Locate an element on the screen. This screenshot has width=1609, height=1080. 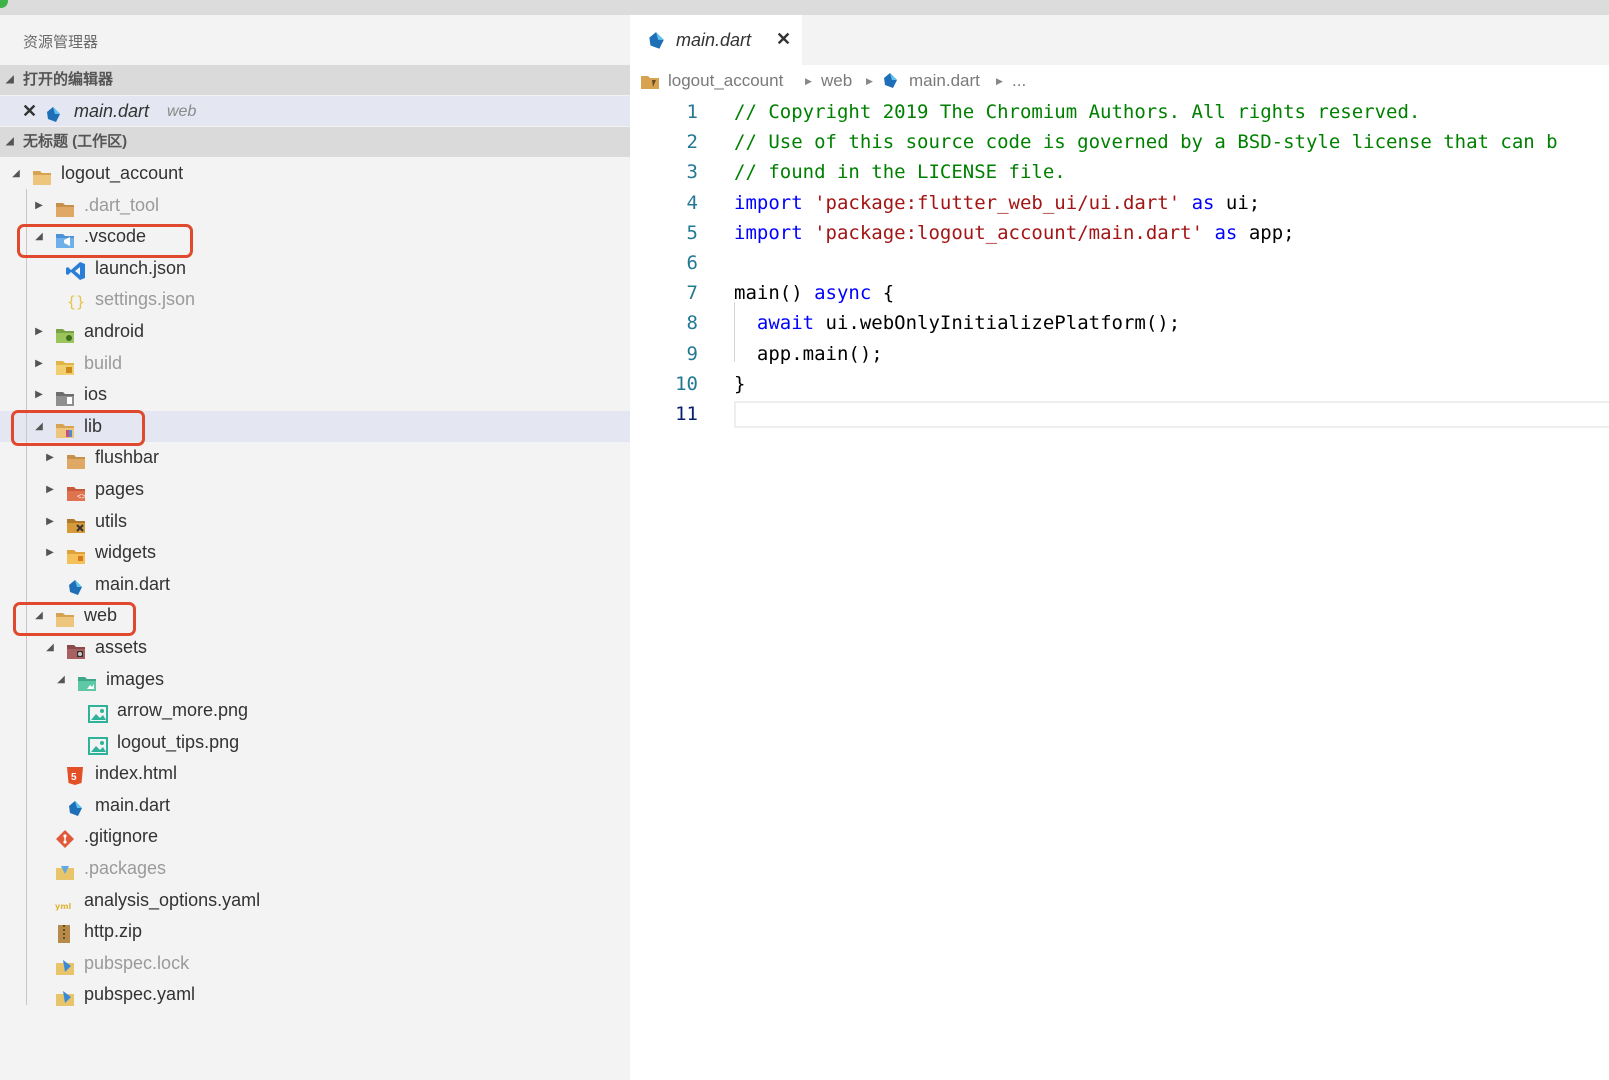
tab-label: main.dart is located at coordinates (714, 40).